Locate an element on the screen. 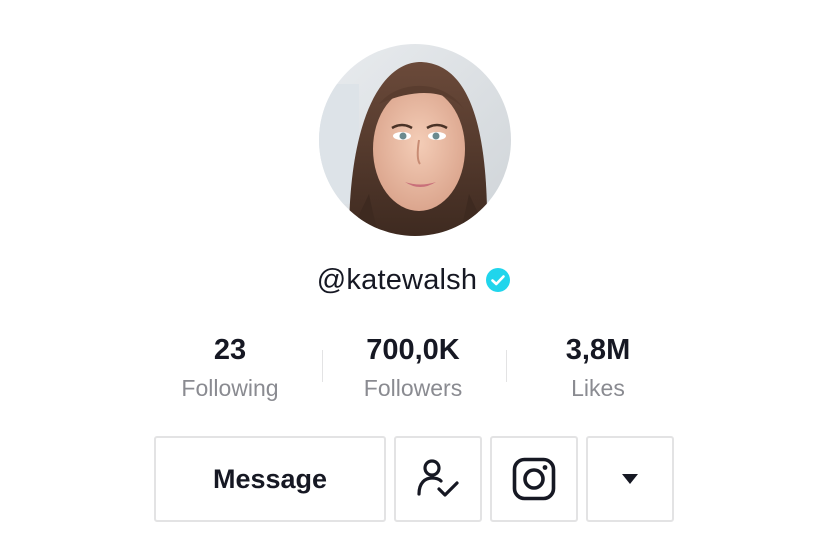  username: @katewalsh is located at coordinates (397, 279).